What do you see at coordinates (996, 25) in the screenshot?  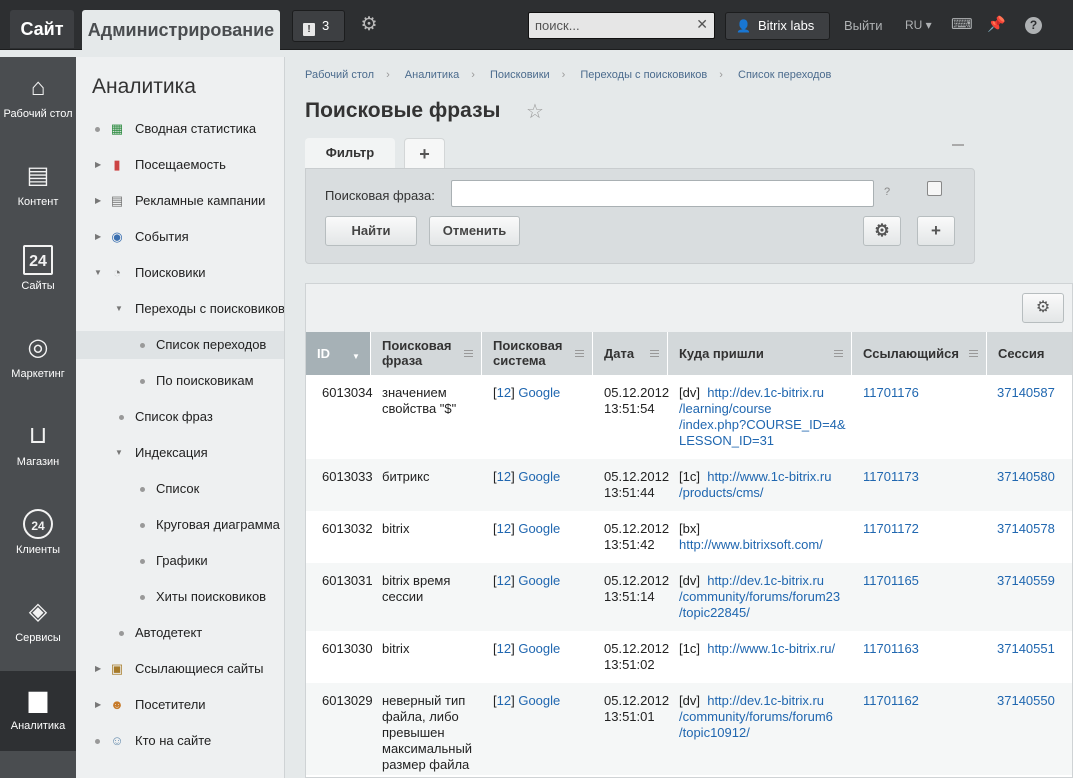 I see `pin-icon: 📌` at bounding box center [996, 25].